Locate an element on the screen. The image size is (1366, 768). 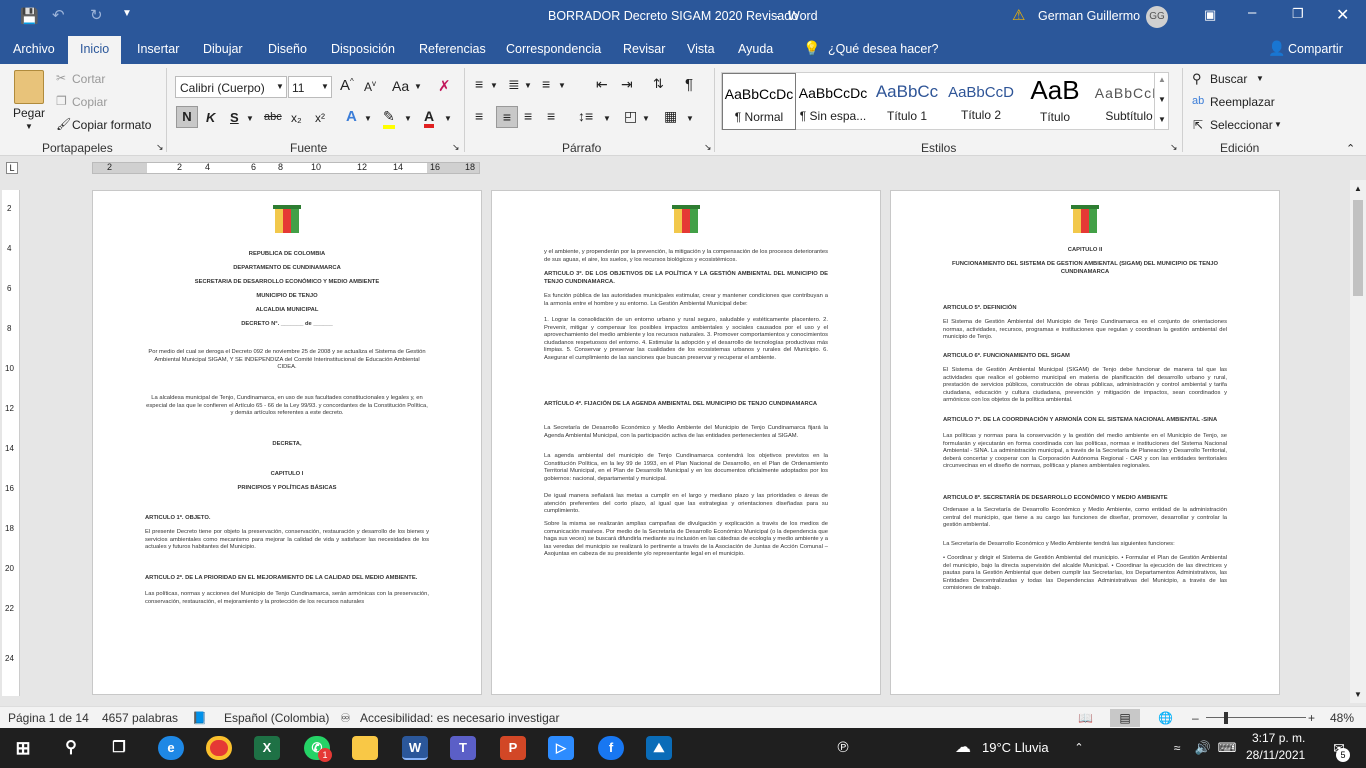
select-button: Seleccionar is located at coordinates (1241, 125).